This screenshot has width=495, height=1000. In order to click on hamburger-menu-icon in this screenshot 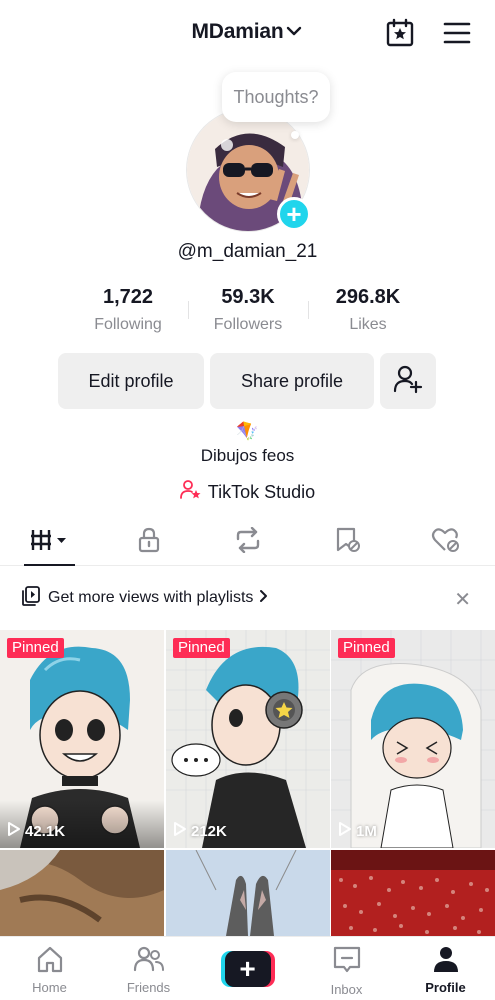, I will do `click(457, 33)`.